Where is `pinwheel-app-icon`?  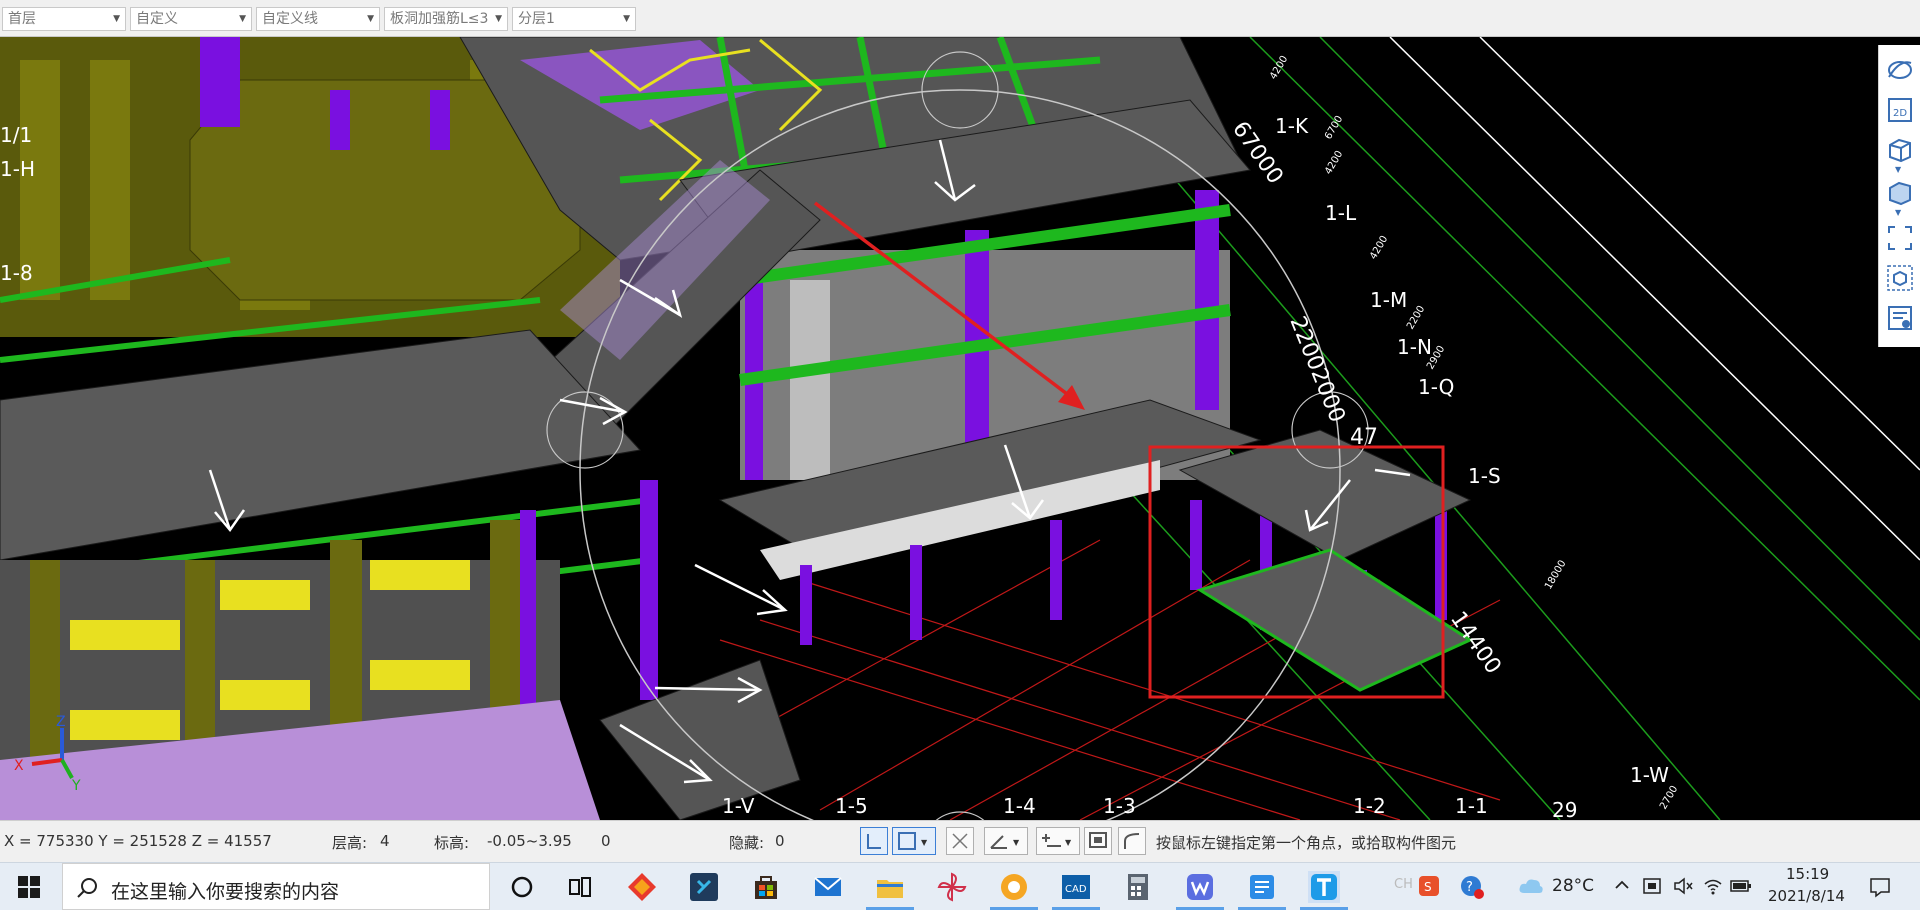
pinwheel-app-icon is located at coordinates (952, 887).